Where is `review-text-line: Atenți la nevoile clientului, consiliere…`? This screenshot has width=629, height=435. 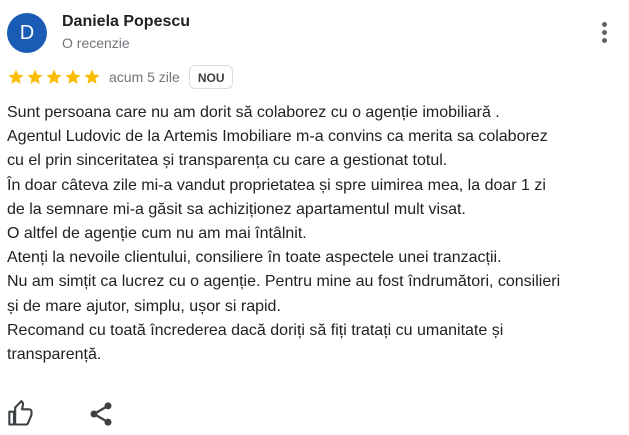 review-text-line: Atenți la nevoile clientului, consiliere… is located at coordinates (254, 258).